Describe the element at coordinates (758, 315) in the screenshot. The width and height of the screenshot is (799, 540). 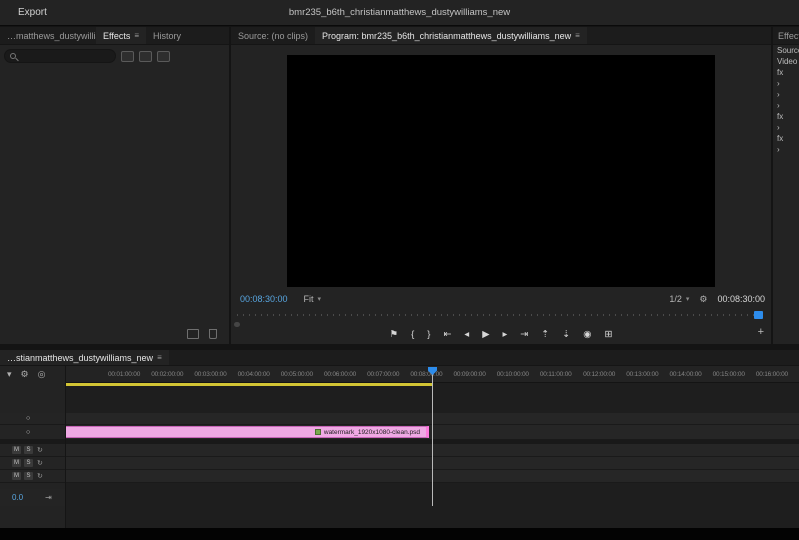
I see `scrubber-playhead` at that location.